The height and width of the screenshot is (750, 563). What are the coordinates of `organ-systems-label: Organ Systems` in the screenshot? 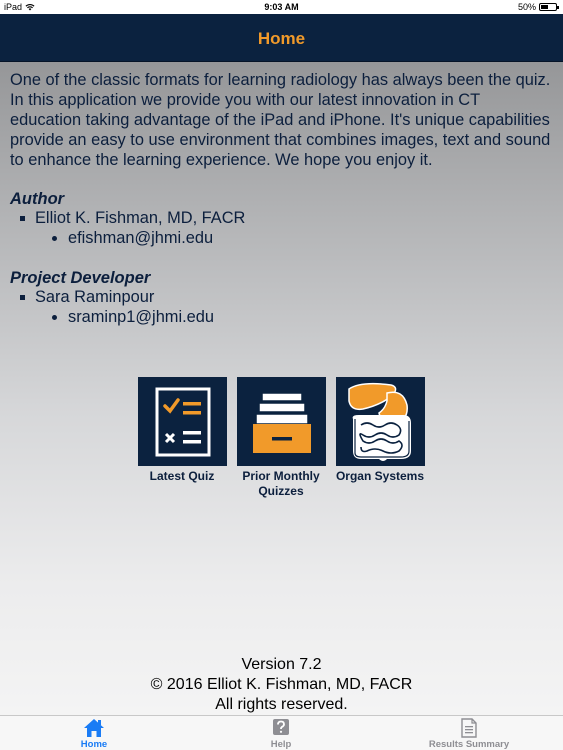 It's located at (380, 476).